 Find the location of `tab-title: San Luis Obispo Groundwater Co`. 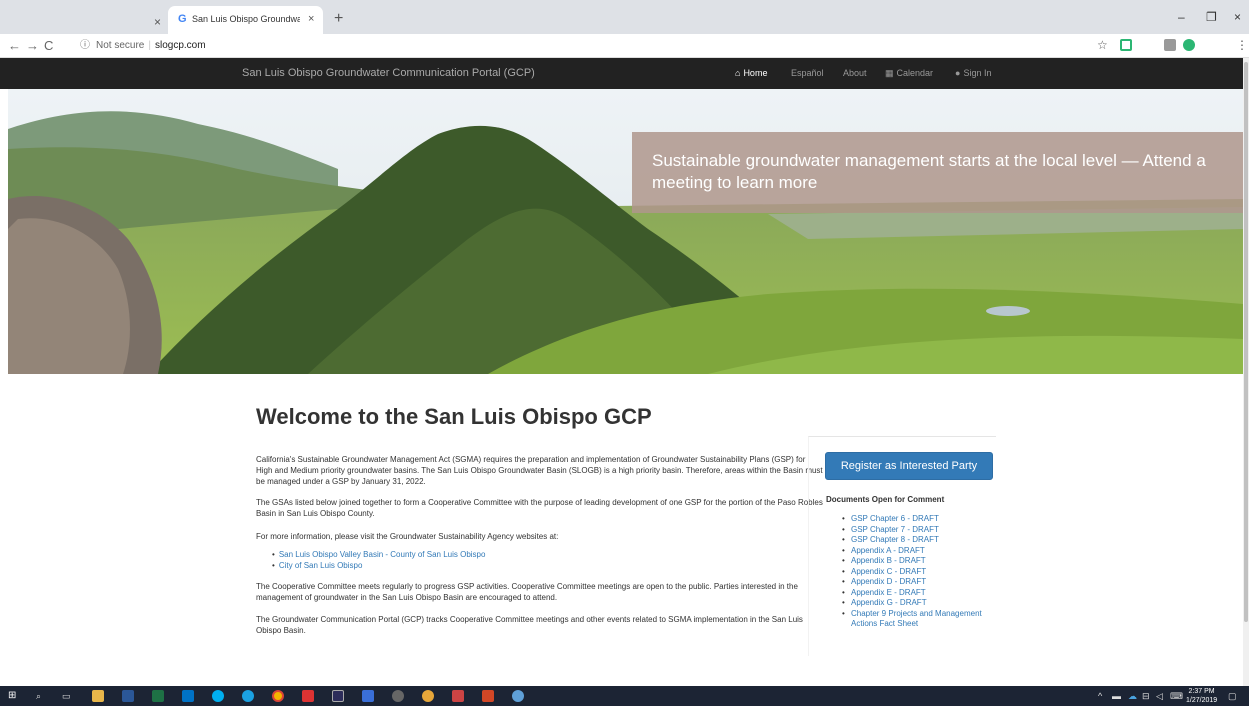

tab-title: San Luis Obispo Groundwater Co is located at coordinates (246, 19).